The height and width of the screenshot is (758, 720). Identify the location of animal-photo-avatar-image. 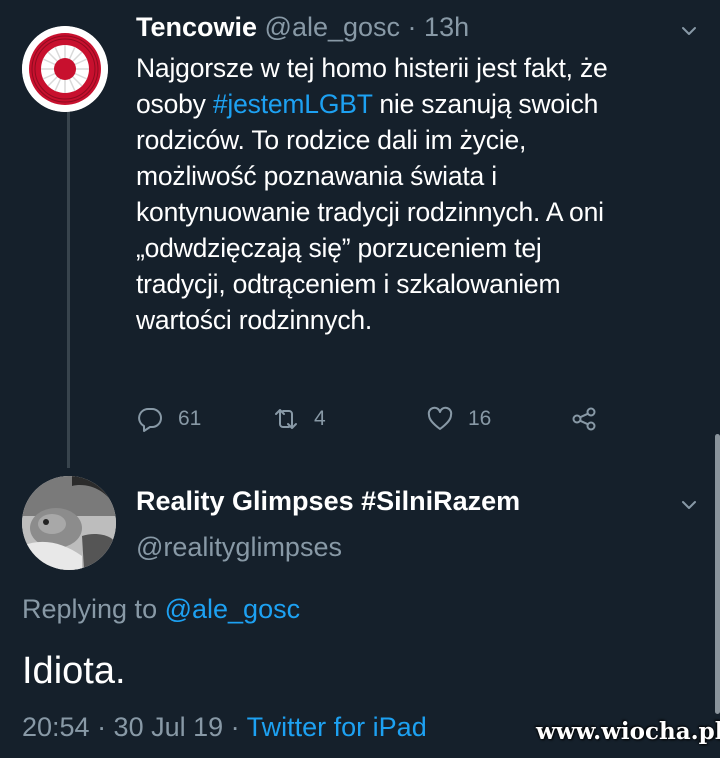
(69, 523).